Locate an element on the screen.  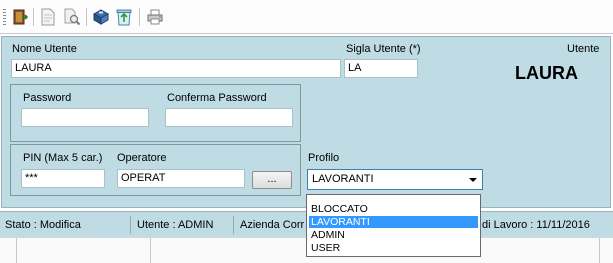
pin-label: PIN (Max 5 car.) is located at coordinates (63, 158).